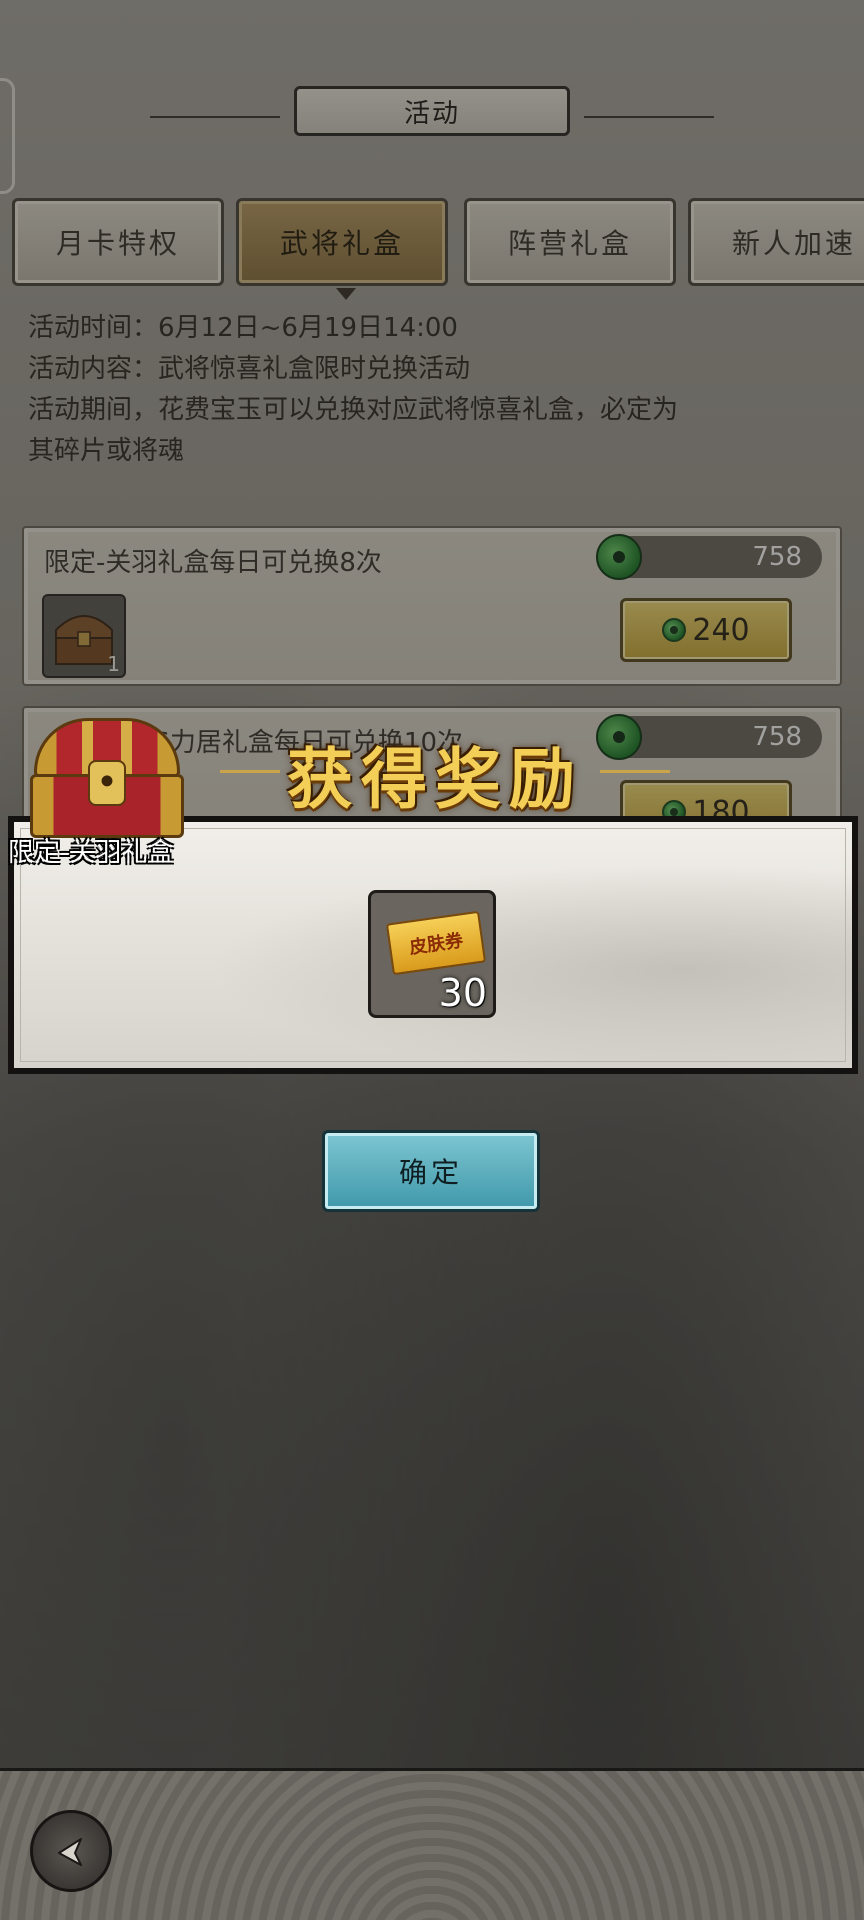  What do you see at coordinates (431, 1171) in the screenshot?
I see `confirm-button: 确定` at bounding box center [431, 1171].